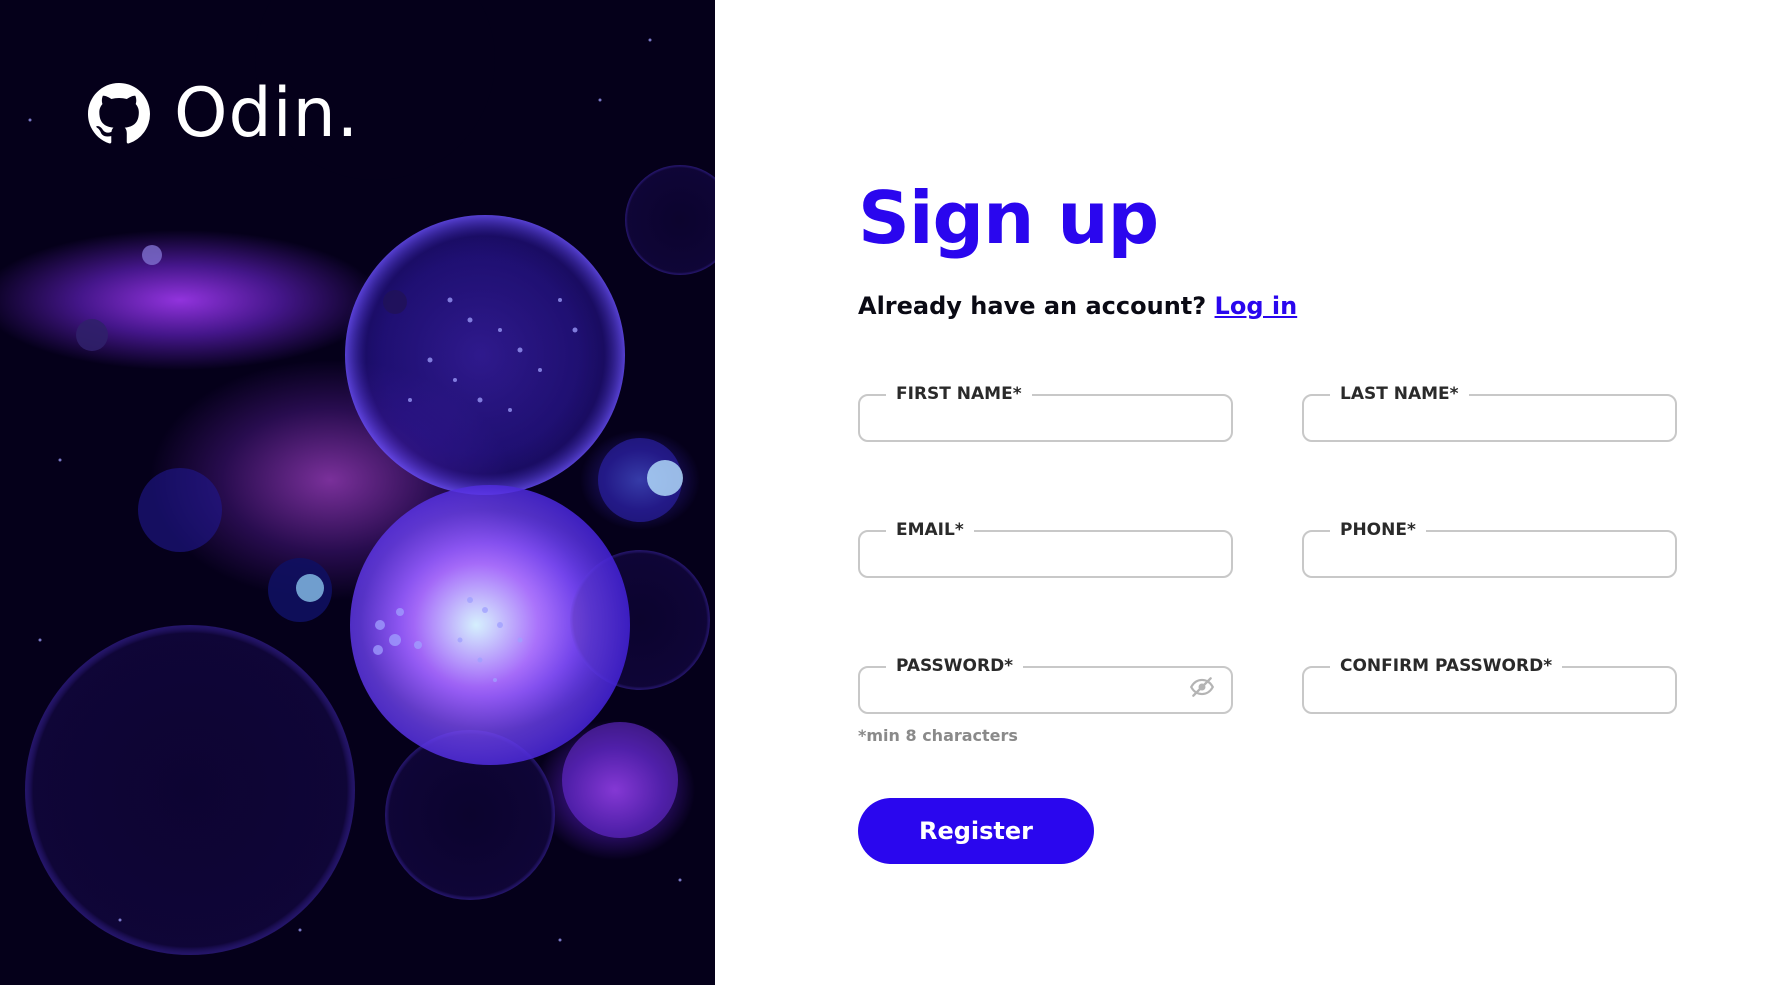 The width and height of the screenshot is (1783, 985). I want to click on login-prompt: Already have an account? Log in, so click(1077, 306).